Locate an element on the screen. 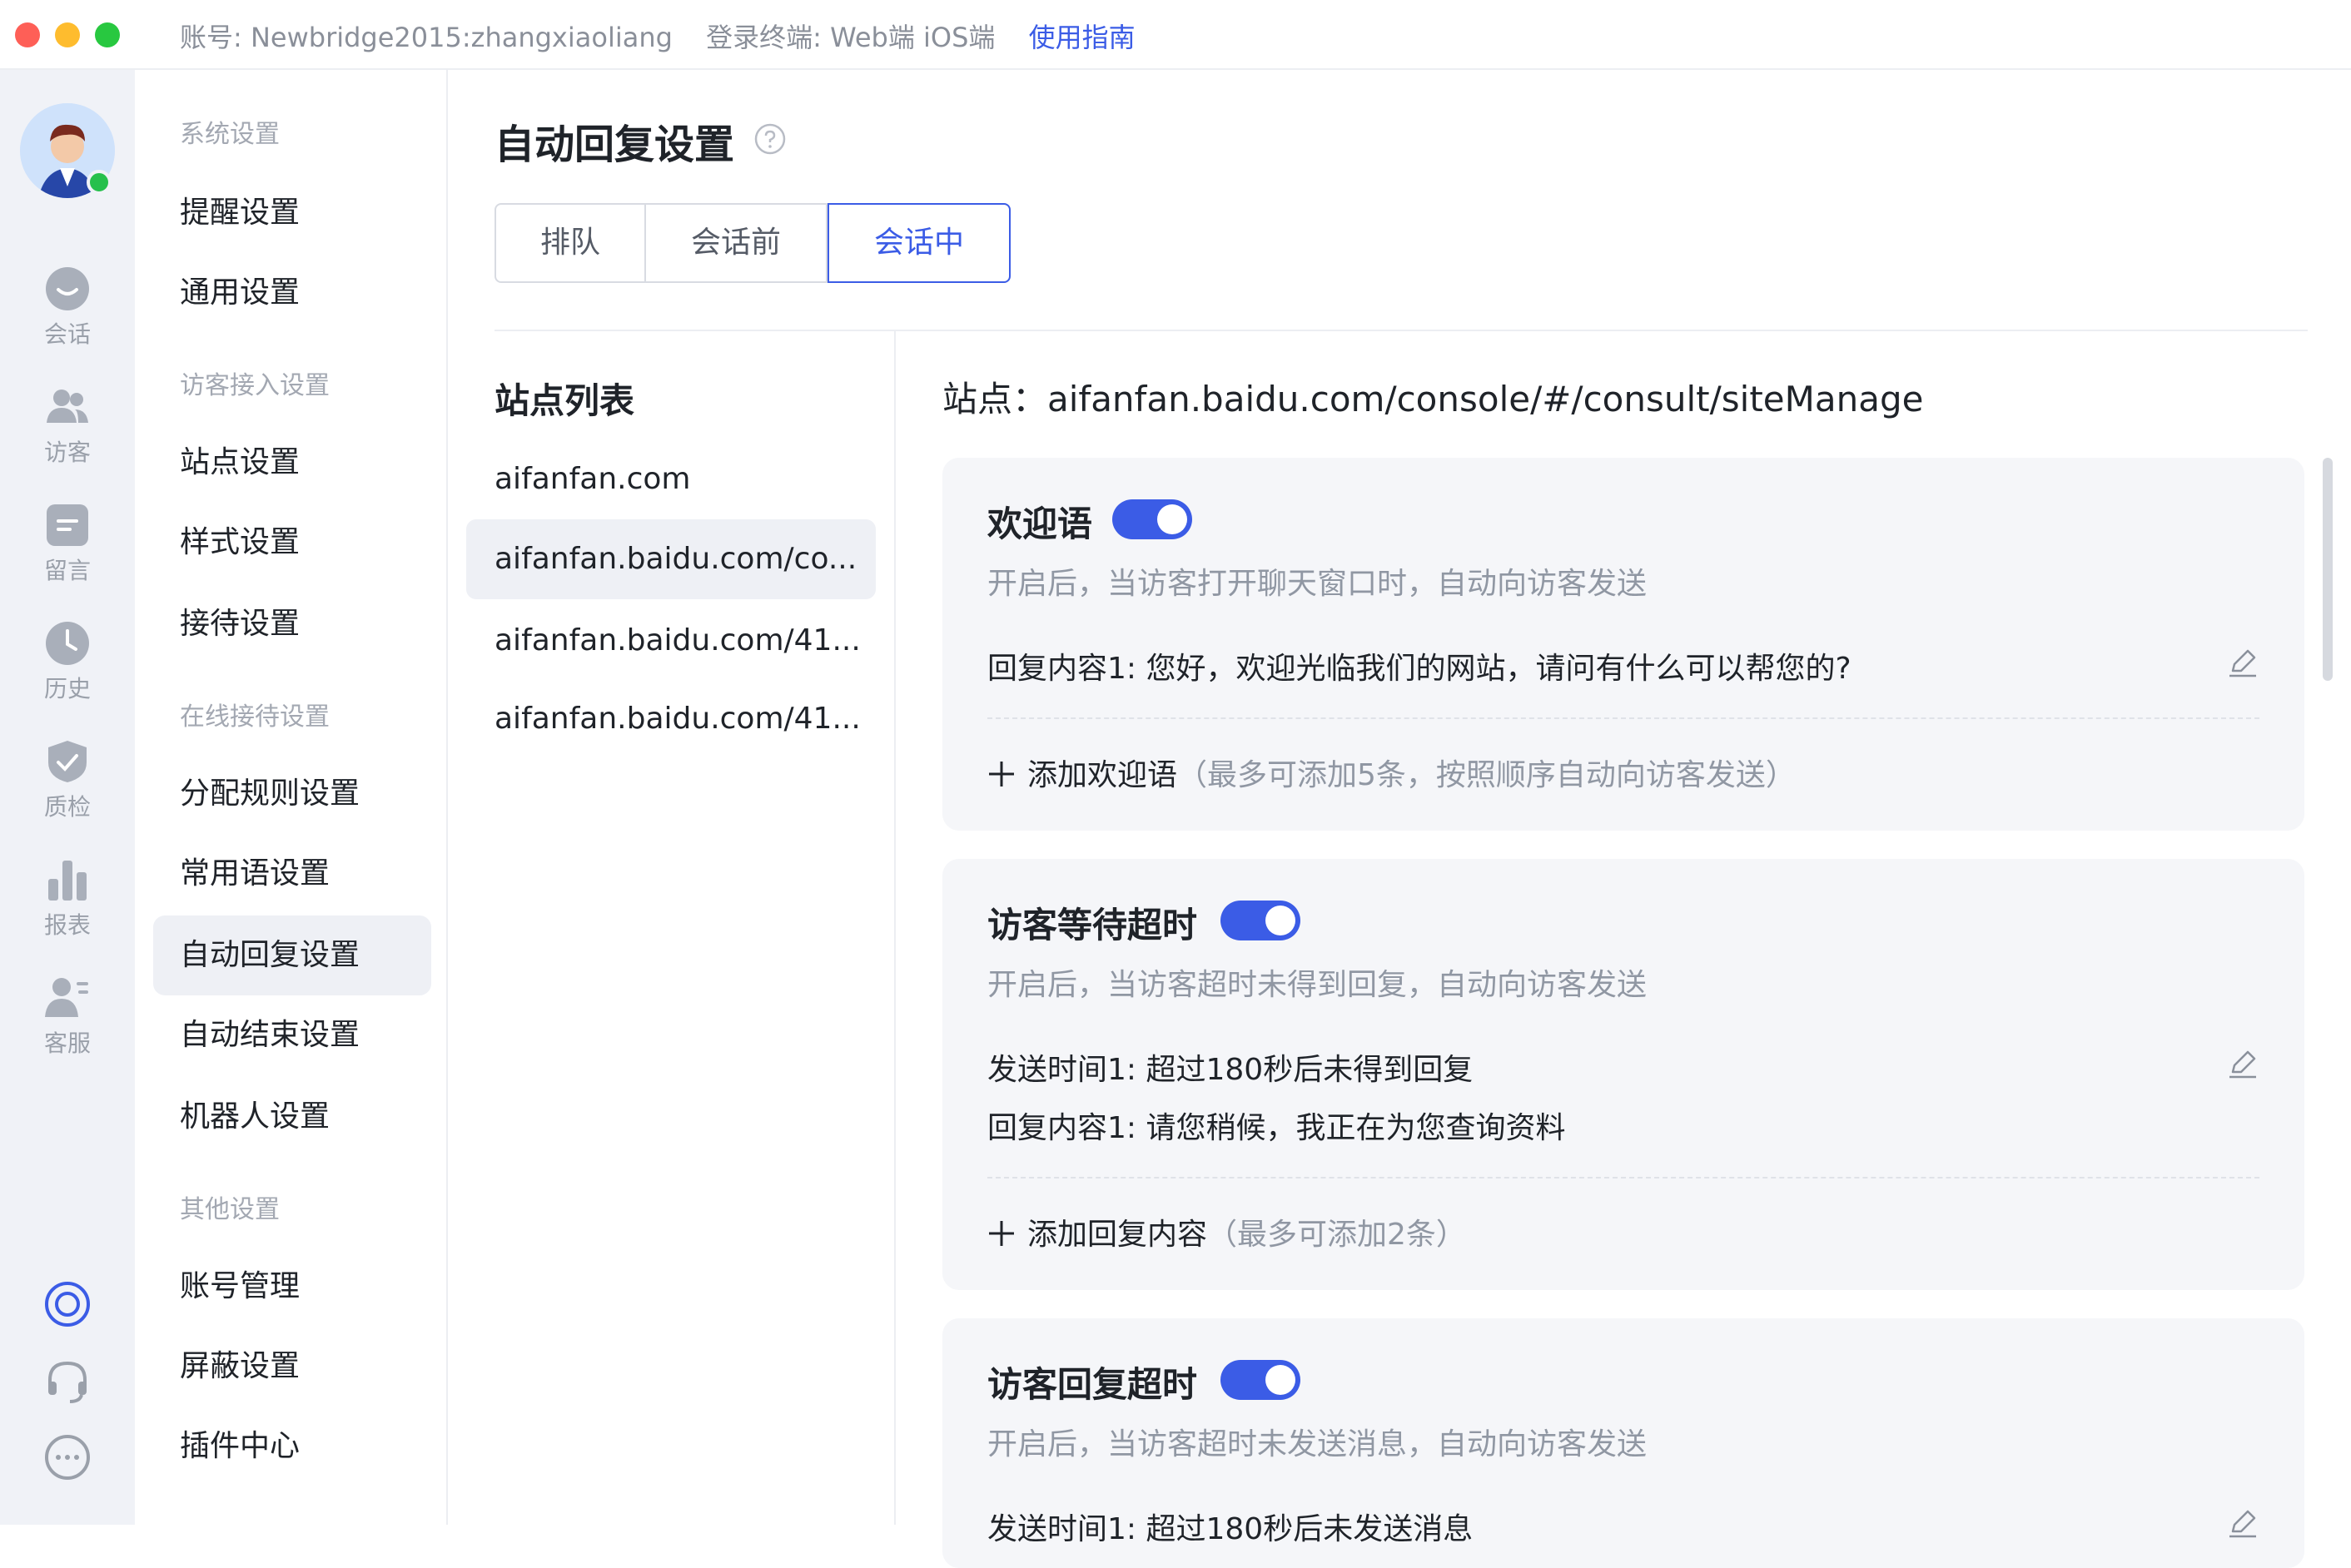 The width and height of the screenshot is (2351, 1568). help-icon is located at coordinates (770, 139).